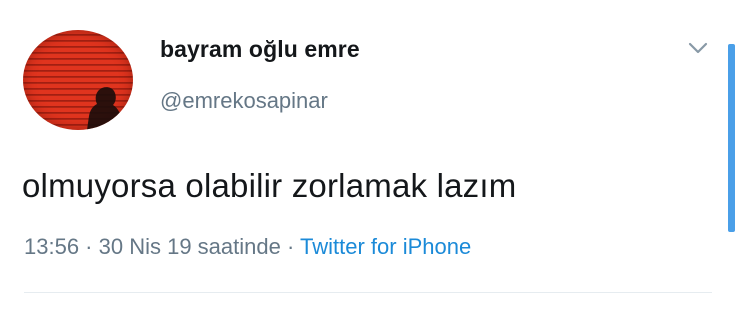 The height and width of the screenshot is (319, 735). Describe the element at coordinates (731, 138) in the screenshot. I see `scroll-indicator` at that location.